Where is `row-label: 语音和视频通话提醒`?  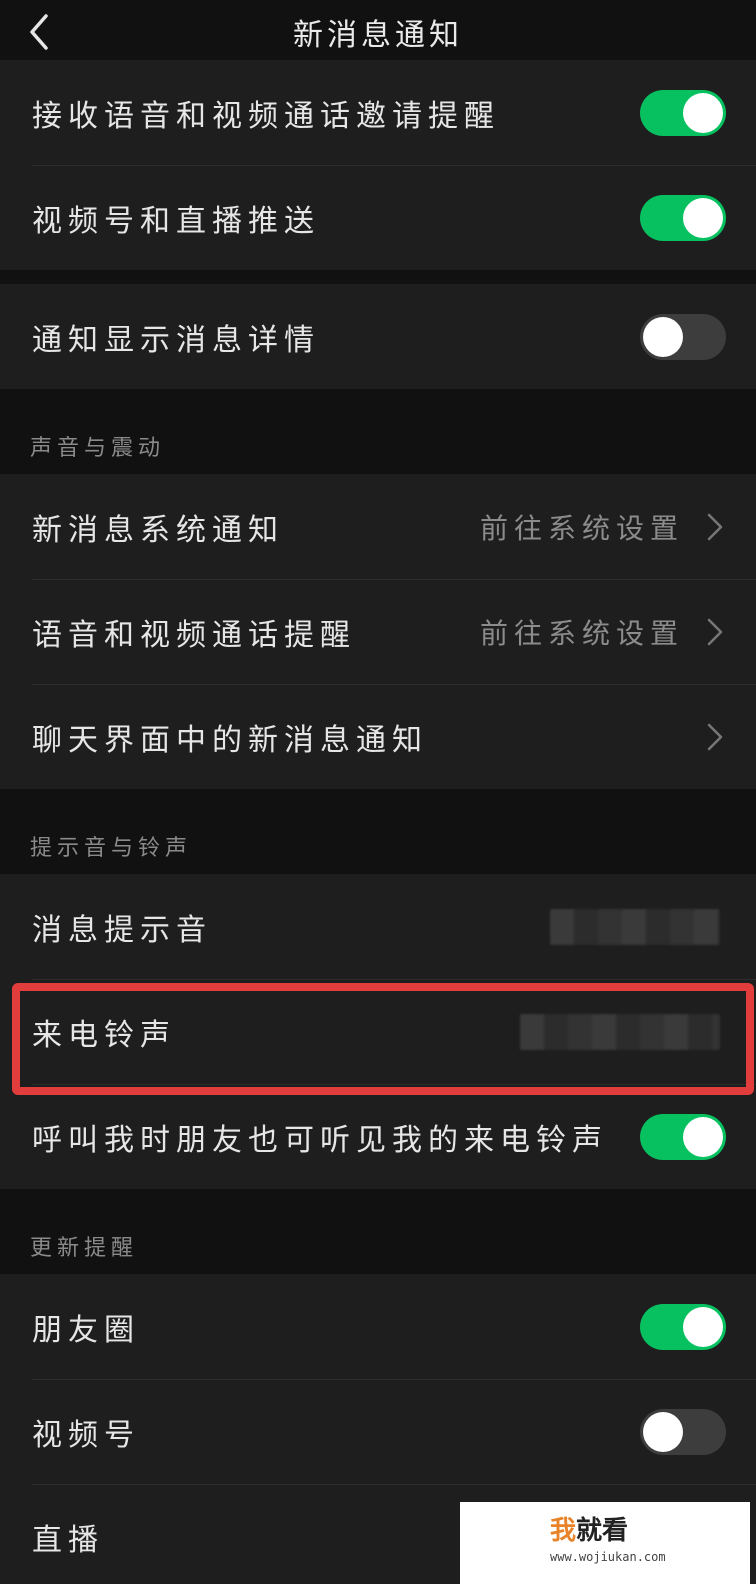 row-label: 语音和视频通话提醒 is located at coordinates (194, 635).